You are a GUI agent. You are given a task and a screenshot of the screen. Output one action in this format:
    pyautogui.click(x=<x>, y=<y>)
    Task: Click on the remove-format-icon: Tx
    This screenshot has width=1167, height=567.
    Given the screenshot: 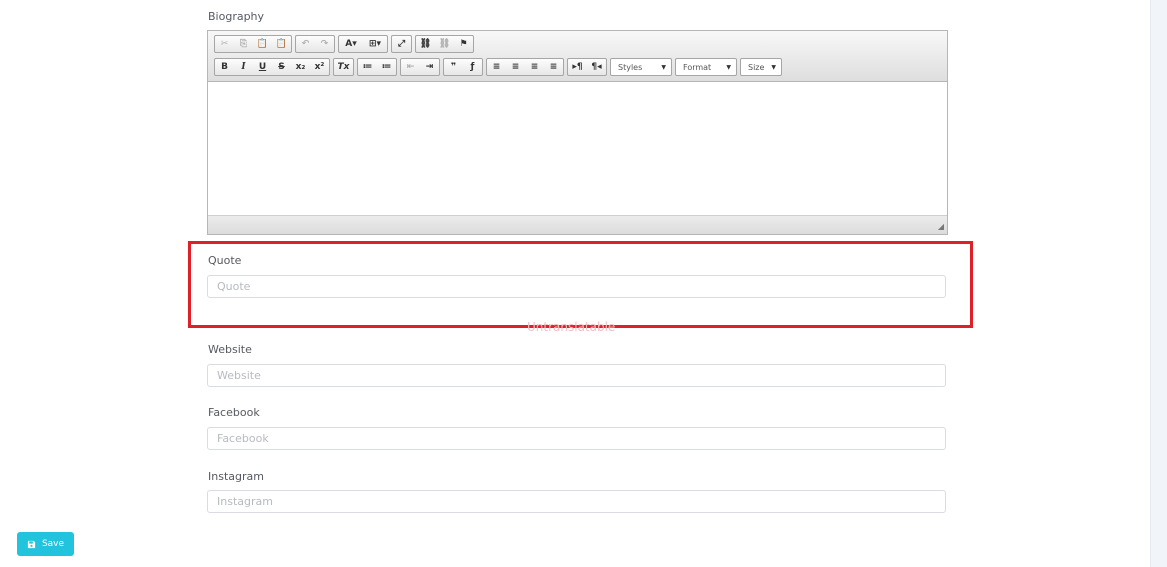 What is the action you would take?
    pyautogui.click(x=343, y=67)
    